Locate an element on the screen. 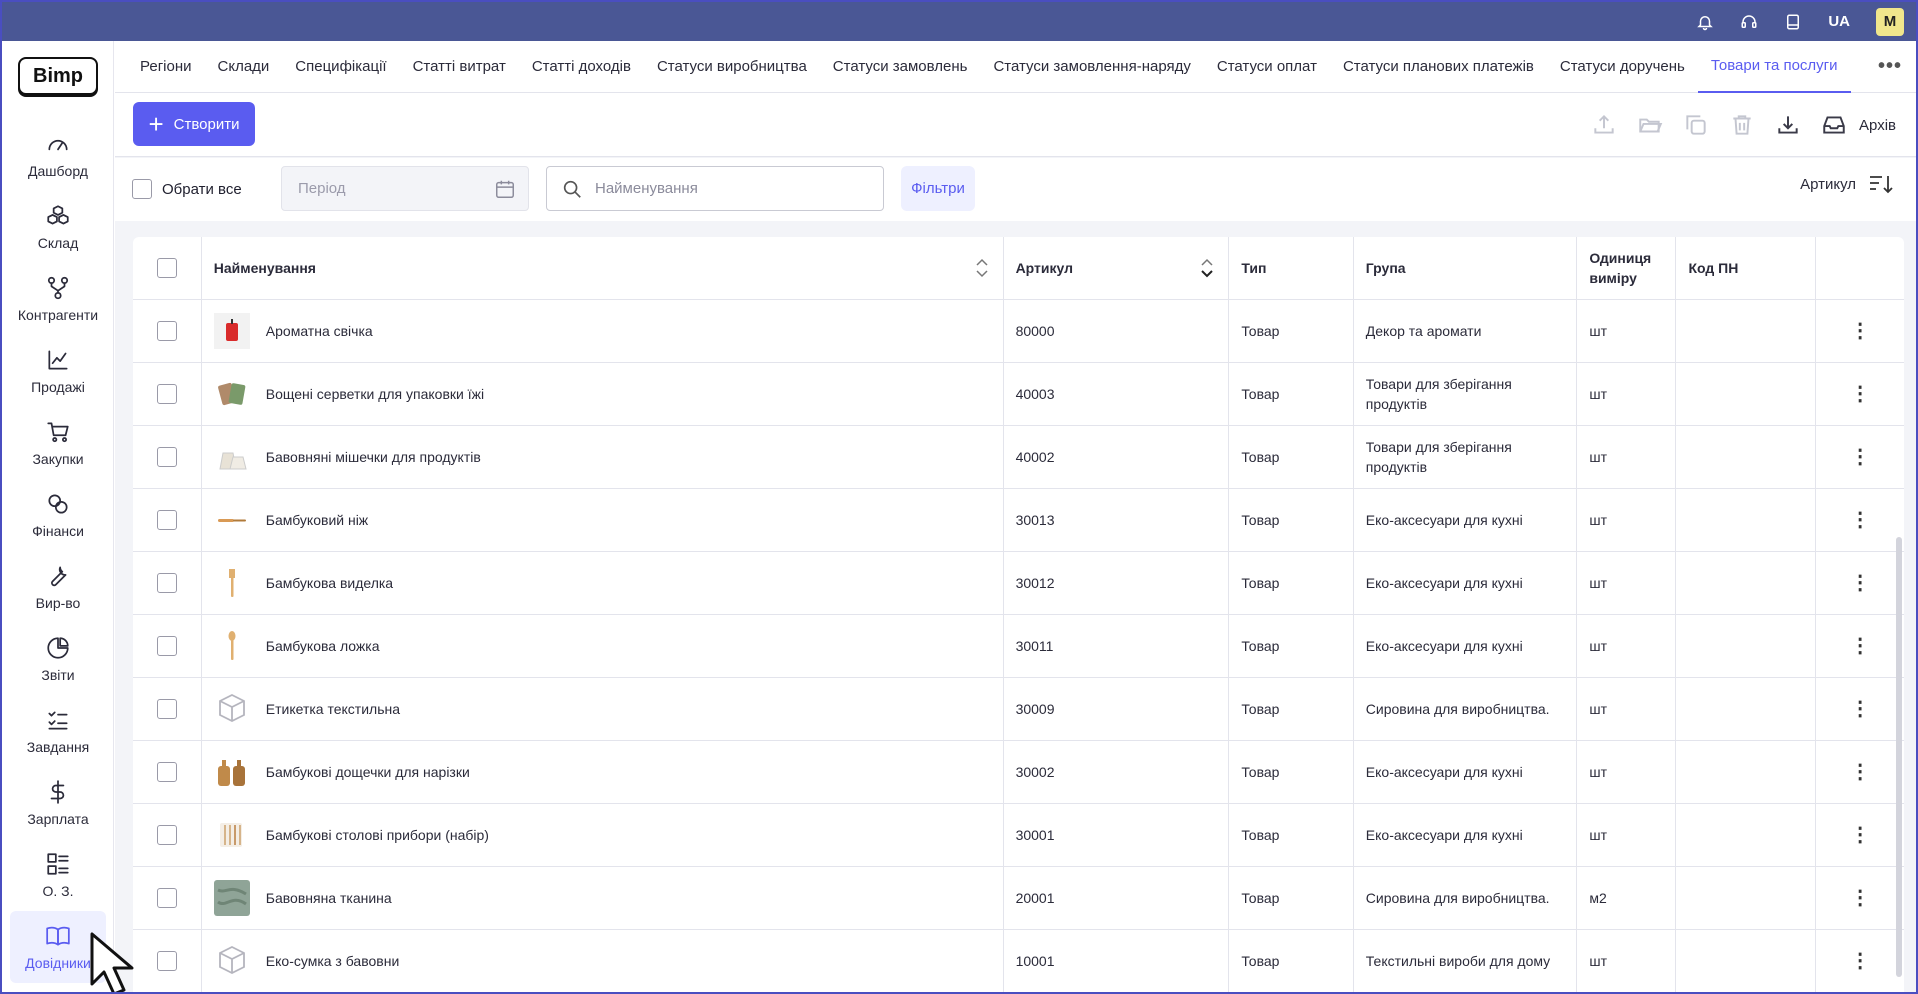 The image size is (1918, 994). table-scrollbar is located at coordinates (1899, 757).